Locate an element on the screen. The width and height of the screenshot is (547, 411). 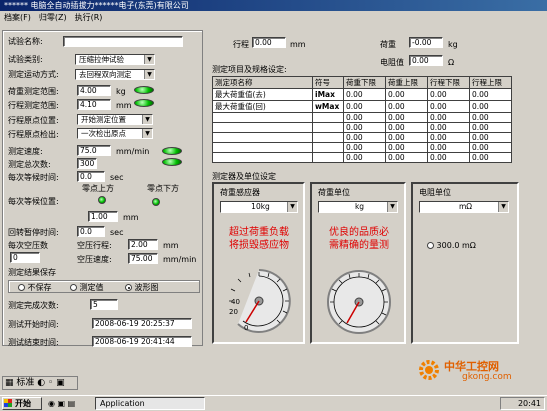
cell: 最大荷重值(回) is located at coordinates (262, 106).